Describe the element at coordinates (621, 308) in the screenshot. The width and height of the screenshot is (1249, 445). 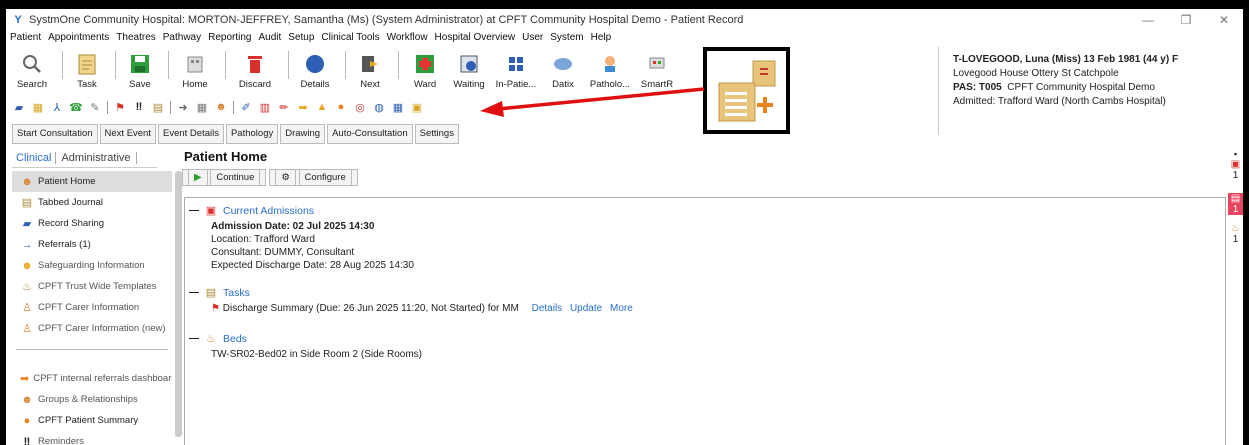
I see `task-more-link: More` at that location.